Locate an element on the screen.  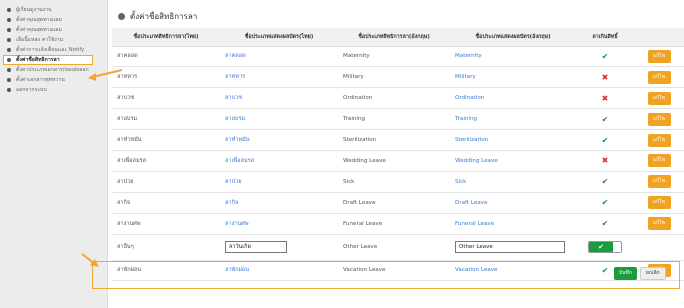
table-row: ลาอบรม ลาอบรม Training Training ✔ แก้ไข is located at coordinates (398, 119).